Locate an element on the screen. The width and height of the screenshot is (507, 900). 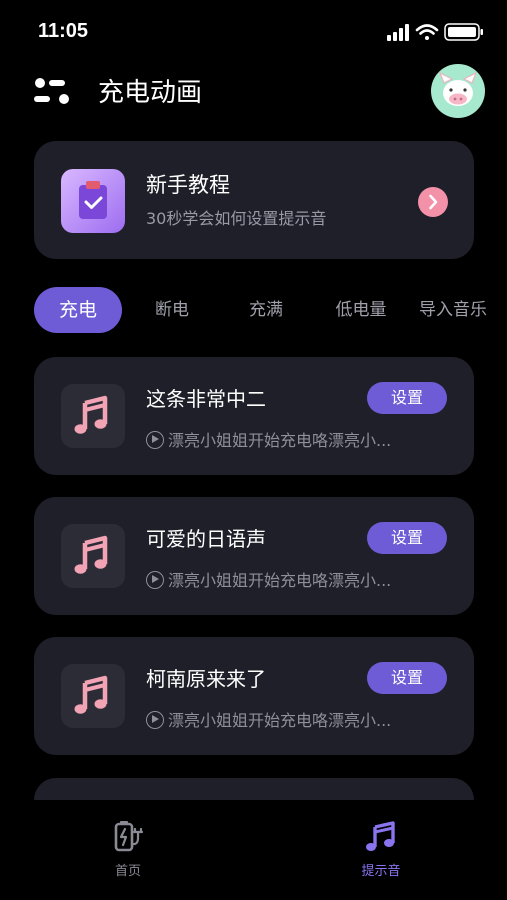
sound-card: 这条非常中二 漂亮小姐姐开始充电咯漂亮小... 设置 is located at coordinates (254, 416).